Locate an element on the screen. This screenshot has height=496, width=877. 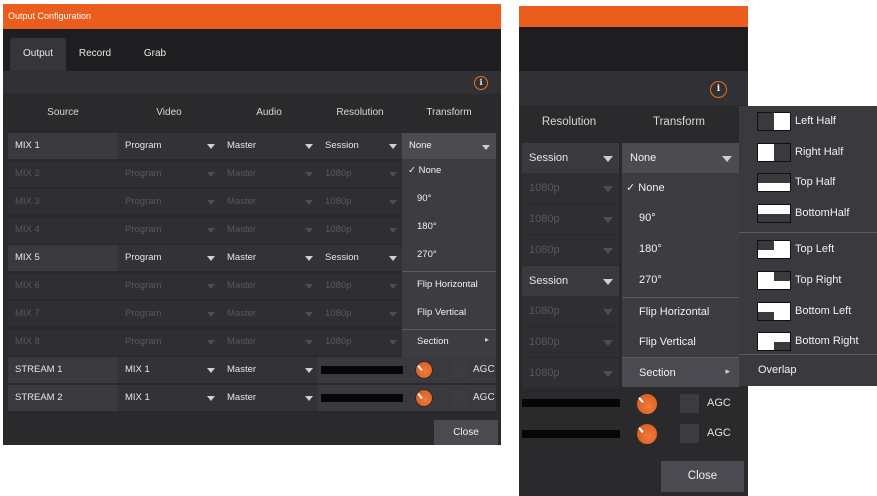
menu-item-bottom-right: Bottom Right is located at coordinates (808, 341).